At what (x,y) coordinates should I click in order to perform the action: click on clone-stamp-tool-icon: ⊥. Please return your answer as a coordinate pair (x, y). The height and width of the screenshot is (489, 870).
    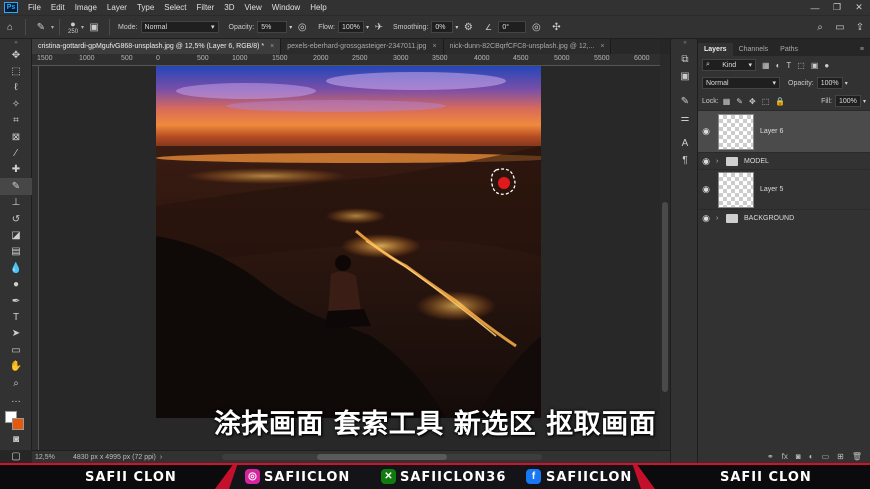
    Looking at the image, I should click on (16, 203).